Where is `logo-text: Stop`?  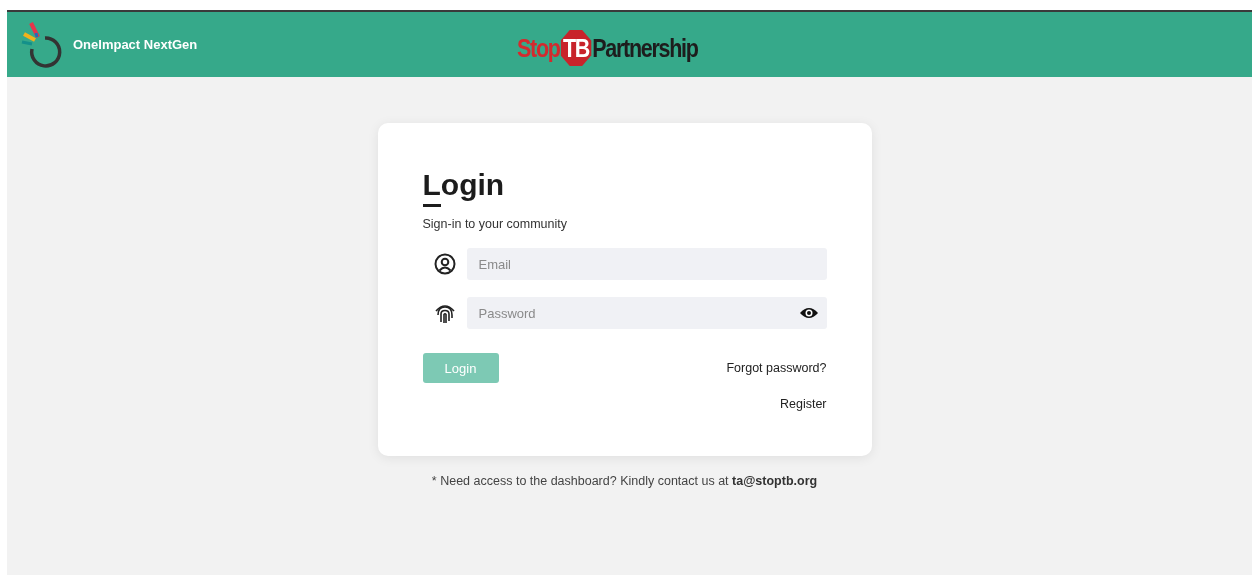 logo-text: Stop is located at coordinates (538, 48).